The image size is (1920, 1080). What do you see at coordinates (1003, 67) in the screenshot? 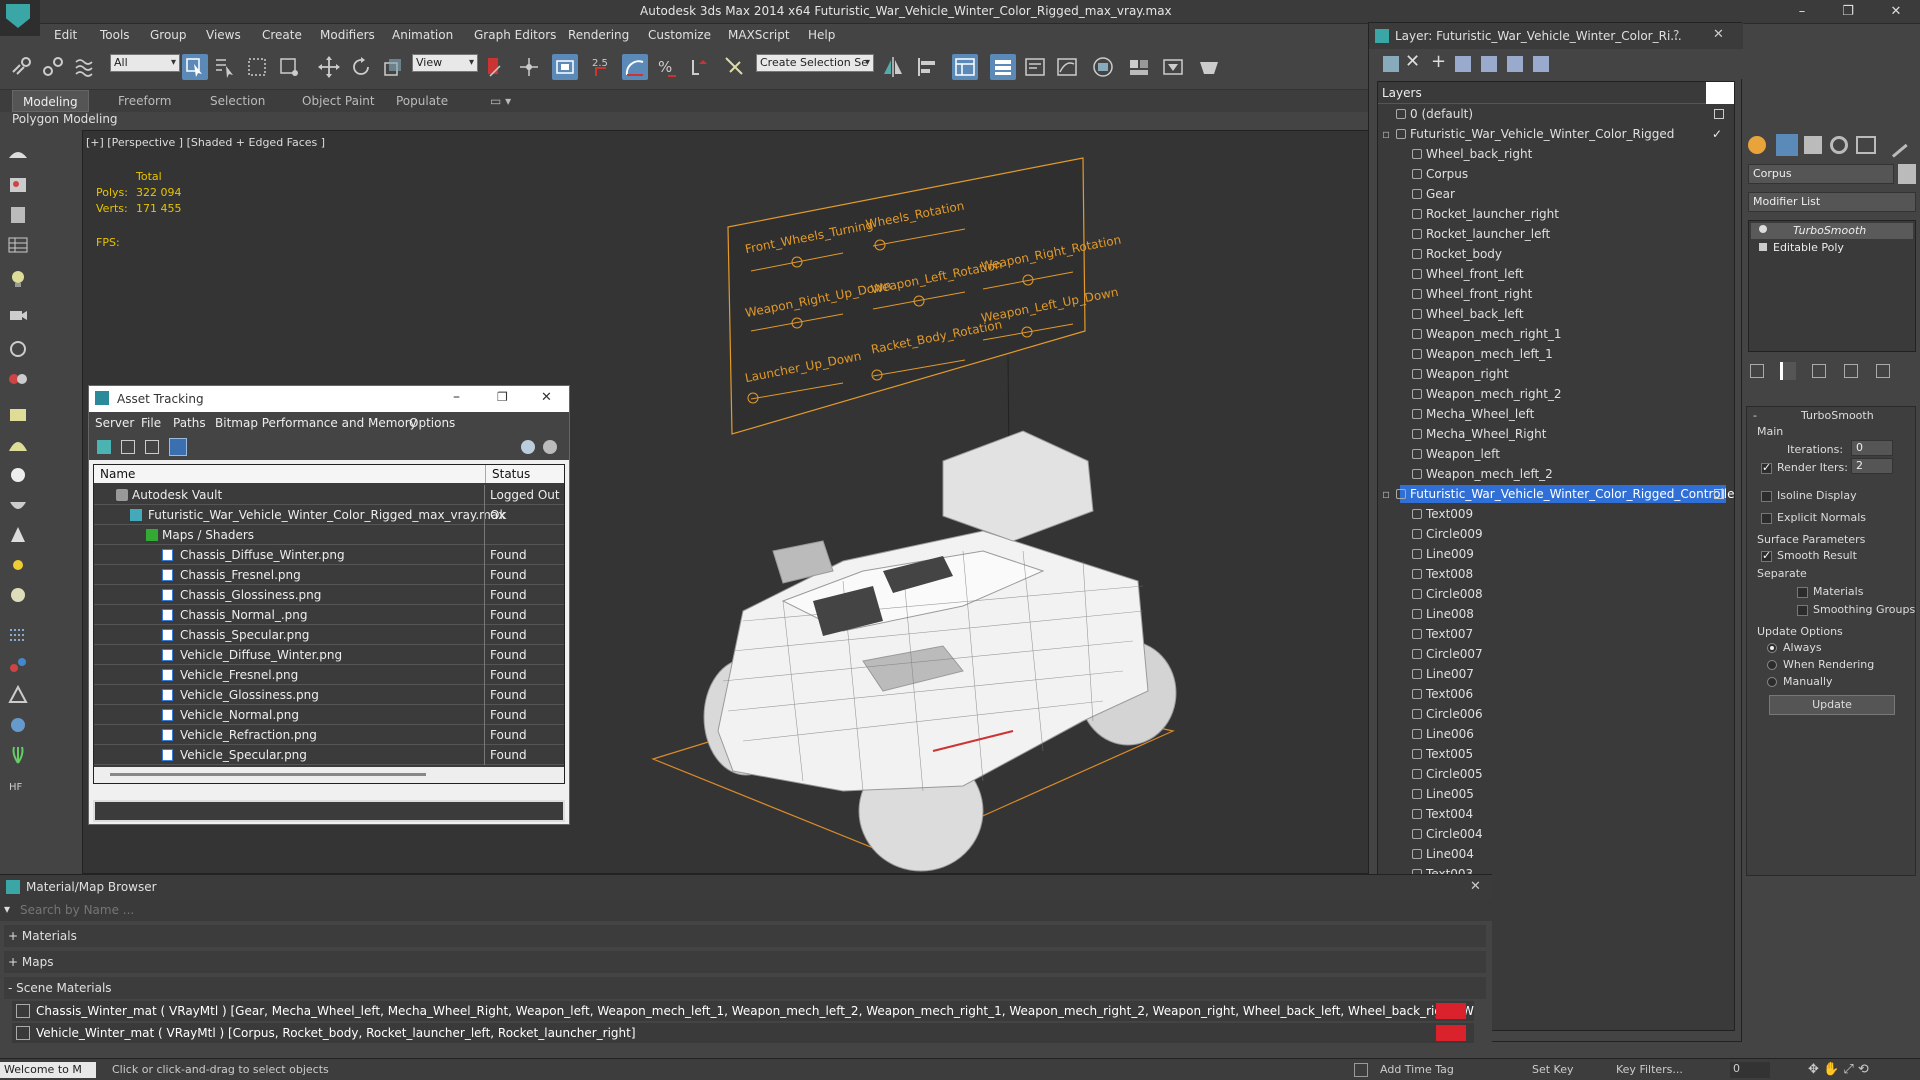
I see `layer-explorer-icon` at bounding box center [1003, 67].